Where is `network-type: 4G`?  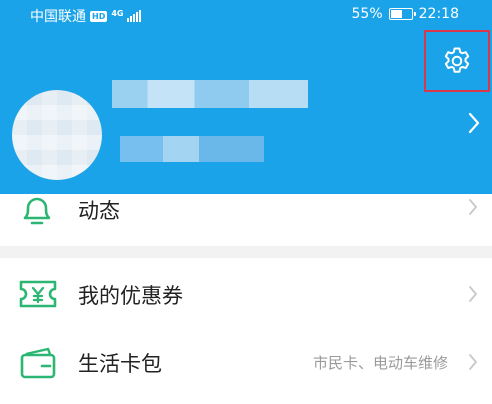
network-type: 4G is located at coordinates (117, 13).